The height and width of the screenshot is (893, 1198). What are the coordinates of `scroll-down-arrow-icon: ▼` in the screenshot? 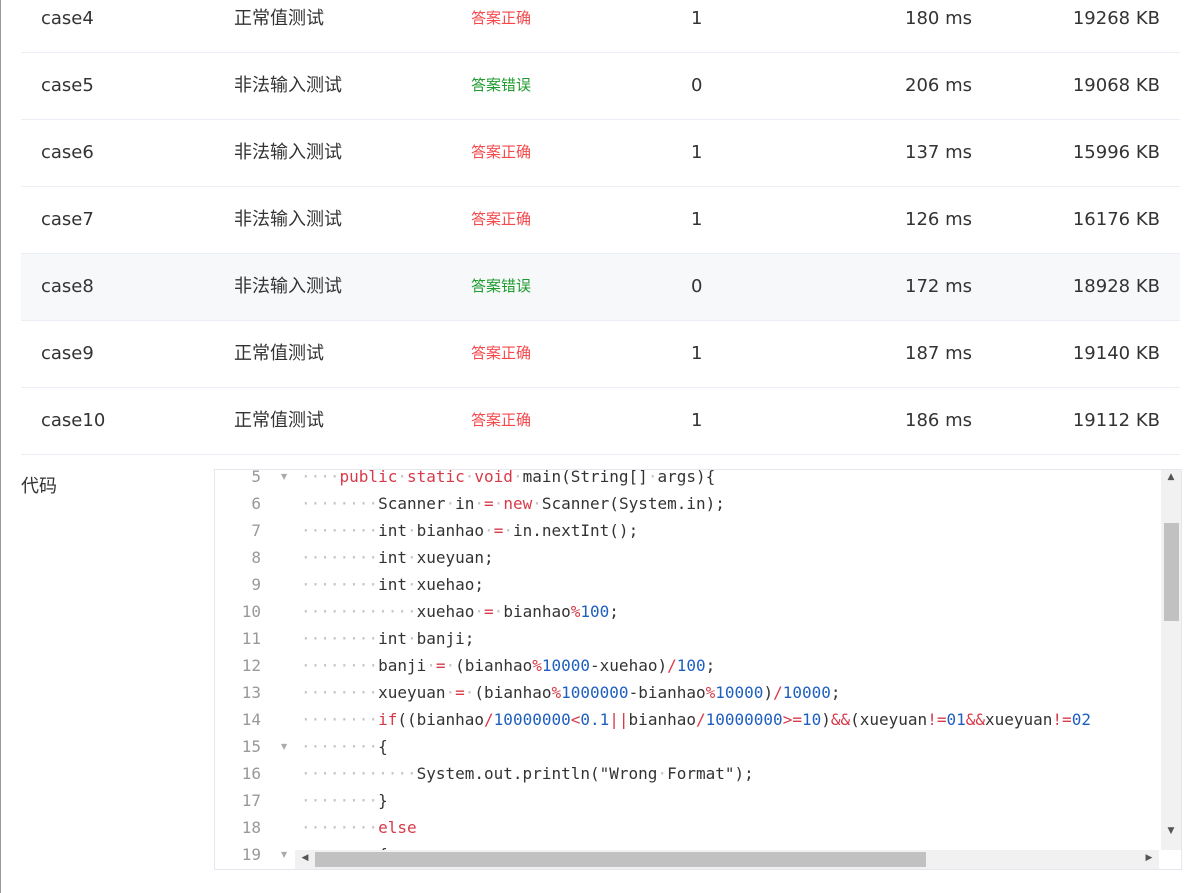 It's located at (1171, 831).